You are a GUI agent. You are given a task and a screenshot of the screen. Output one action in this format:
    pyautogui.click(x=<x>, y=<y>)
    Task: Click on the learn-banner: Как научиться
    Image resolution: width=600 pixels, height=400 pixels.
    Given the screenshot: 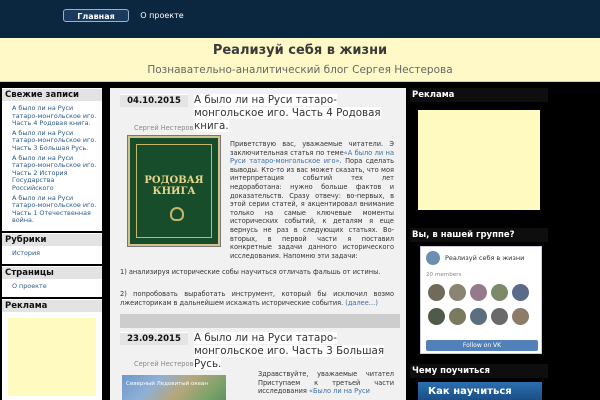 What is the action you would take?
    pyautogui.click(x=480, y=391)
    